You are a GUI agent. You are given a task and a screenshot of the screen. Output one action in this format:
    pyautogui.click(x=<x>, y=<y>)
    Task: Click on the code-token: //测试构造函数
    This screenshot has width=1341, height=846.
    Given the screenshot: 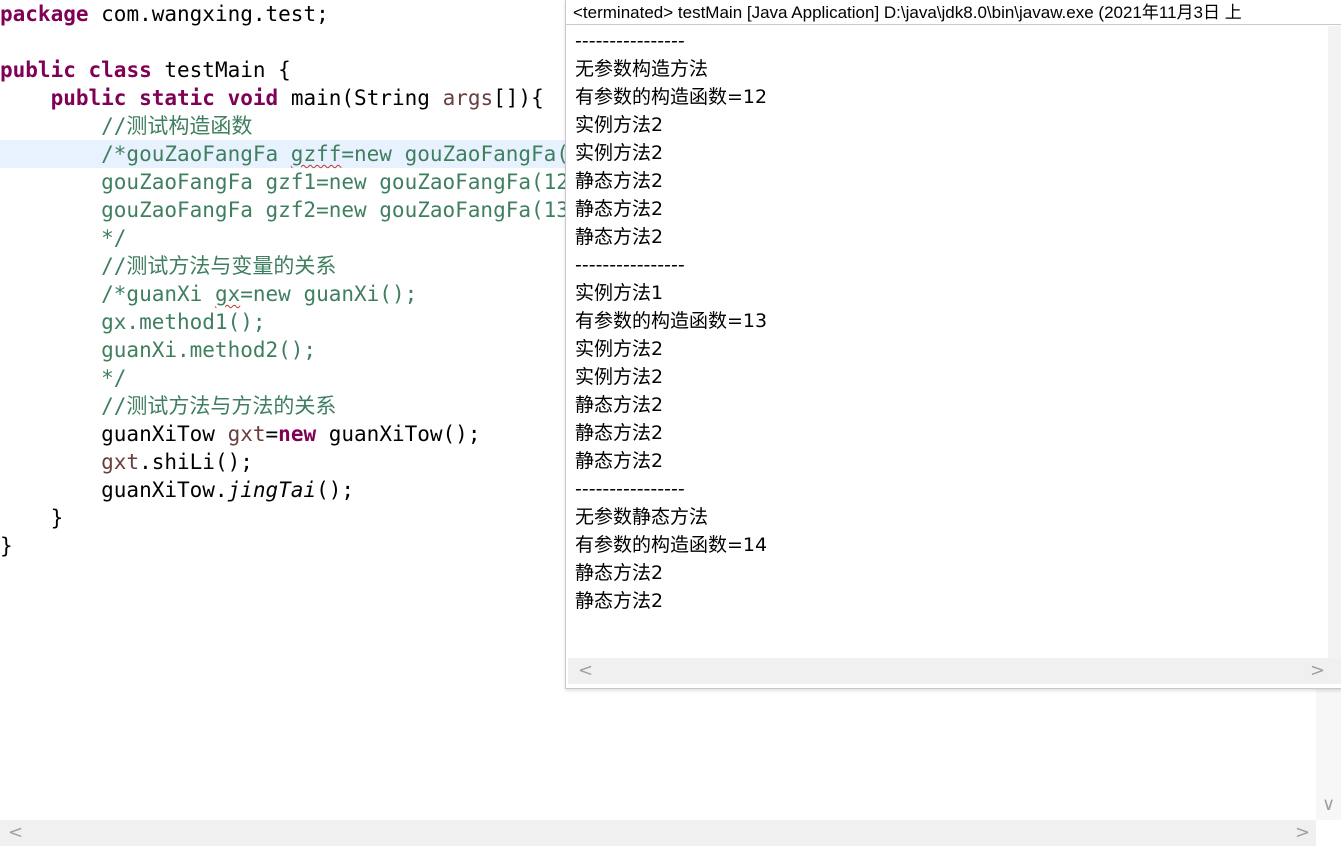 What is the action you would take?
    pyautogui.click(x=126, y=126)
    